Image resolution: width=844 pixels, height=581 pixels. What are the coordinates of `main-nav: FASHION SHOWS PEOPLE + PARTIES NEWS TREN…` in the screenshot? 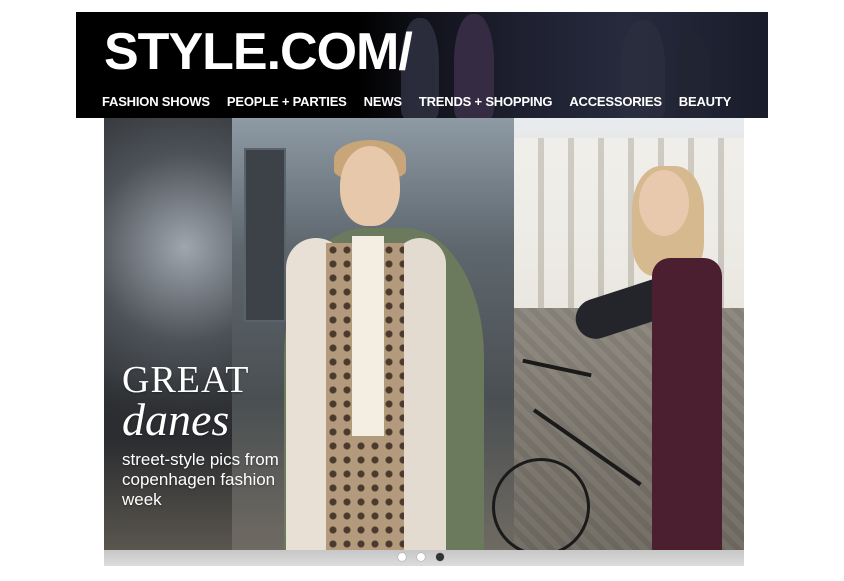 It's located at (416, 101).